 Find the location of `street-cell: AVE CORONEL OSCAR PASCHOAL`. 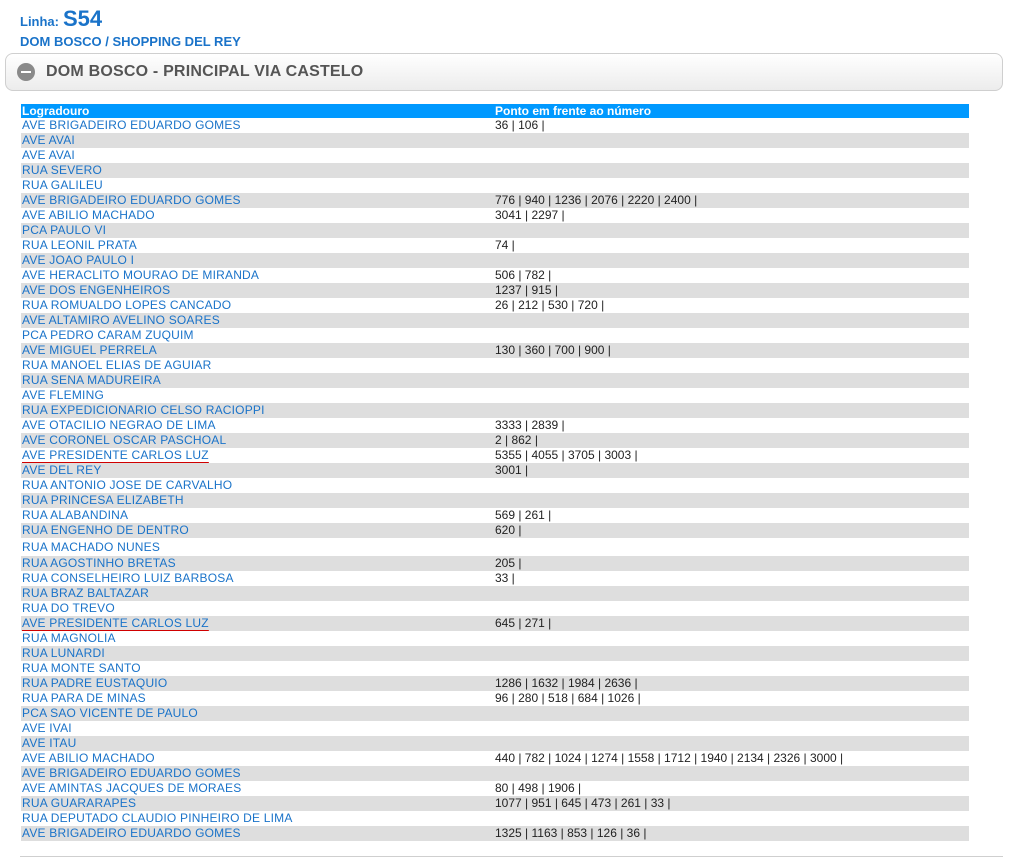

street-cell: AVE CORONEL OSCAR PASCHOAL is located at coordinates (257, 440).